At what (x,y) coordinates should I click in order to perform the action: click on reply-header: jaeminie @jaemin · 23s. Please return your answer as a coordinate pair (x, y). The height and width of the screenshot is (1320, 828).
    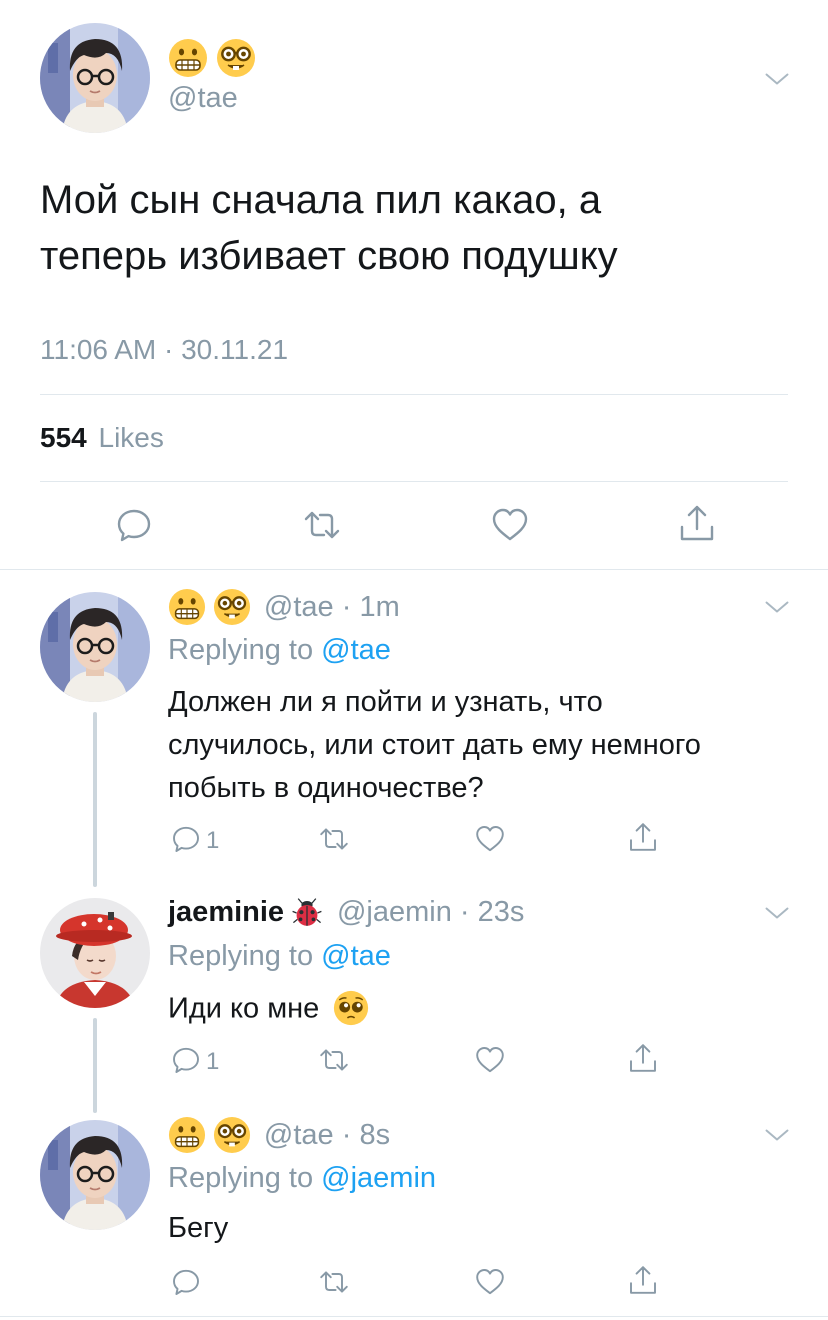
    Looking at the image, I should click on (346, 916).